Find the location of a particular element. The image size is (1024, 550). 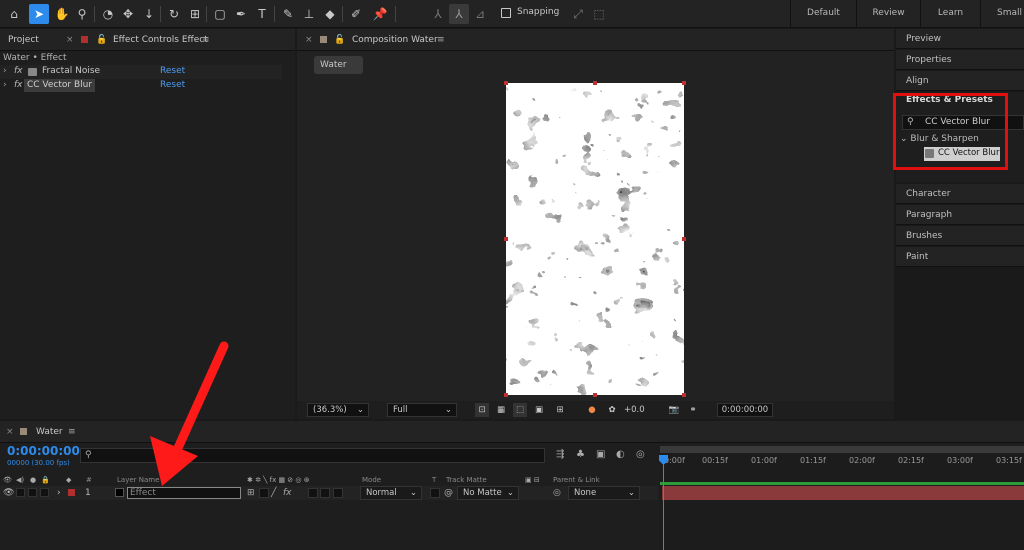

show-snapshot-icon: ⚭ is located at coordinates (693, 410).